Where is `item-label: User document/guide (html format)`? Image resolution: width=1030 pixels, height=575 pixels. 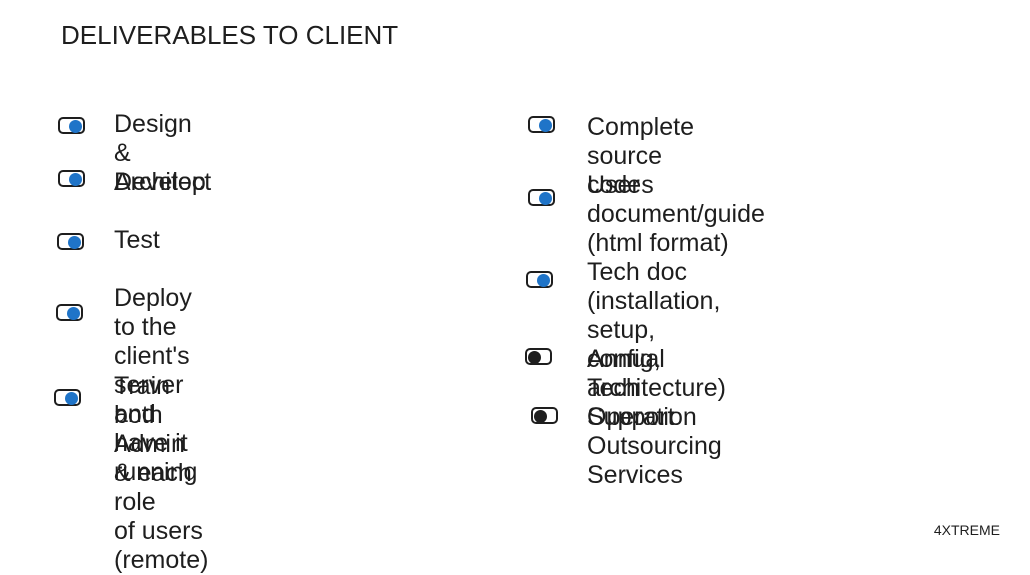 item-label: User document/guide (html format) is located at coordinates (676, 214).